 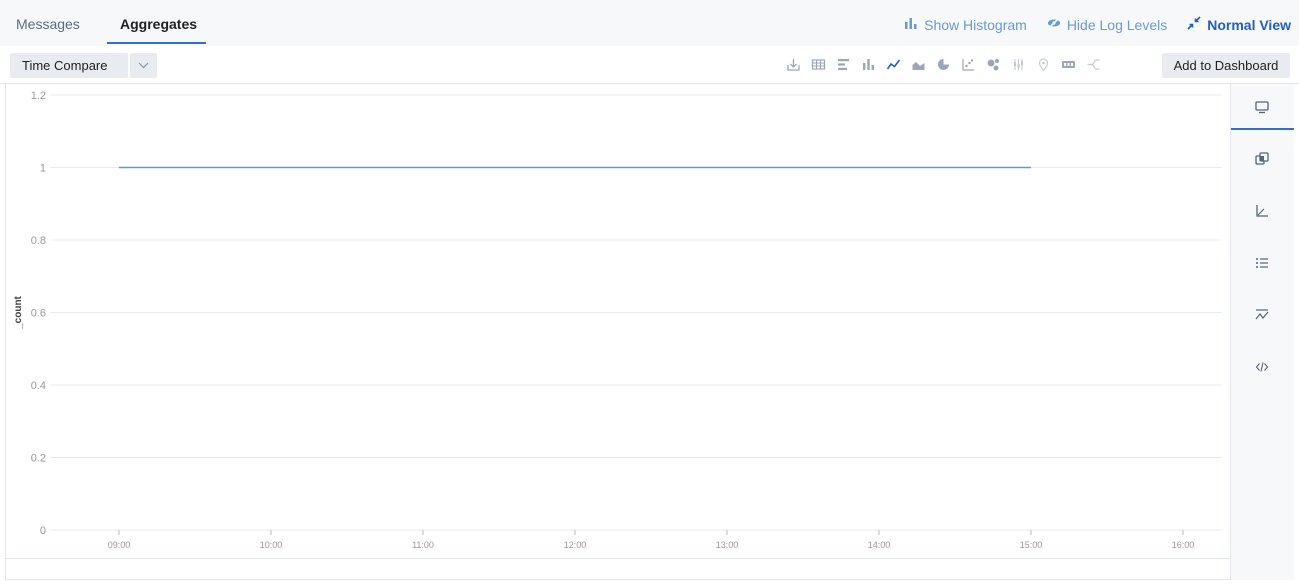 I want to click on normal-view-label: Normal View, so click(x=1249, y=24).